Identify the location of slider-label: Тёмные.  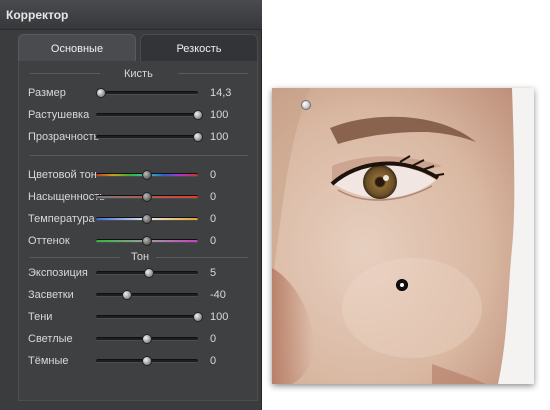
(48, 361).